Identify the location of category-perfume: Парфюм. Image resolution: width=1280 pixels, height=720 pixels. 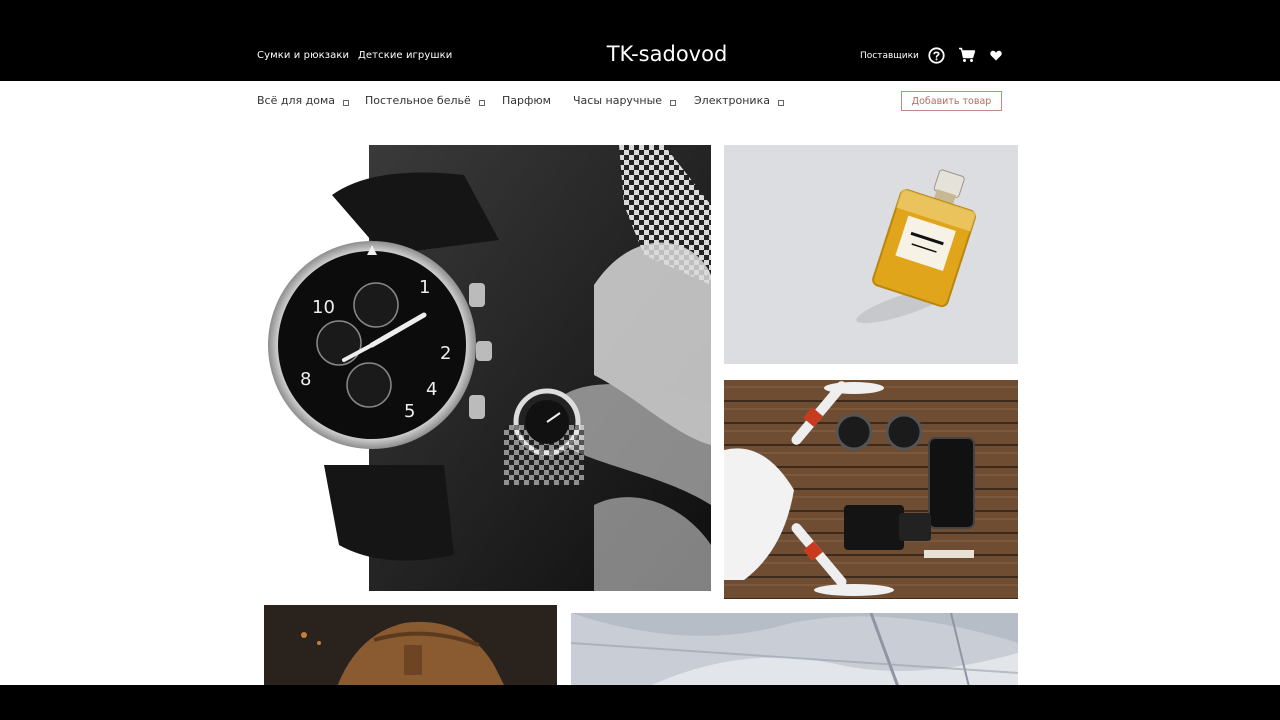
(526, 100).